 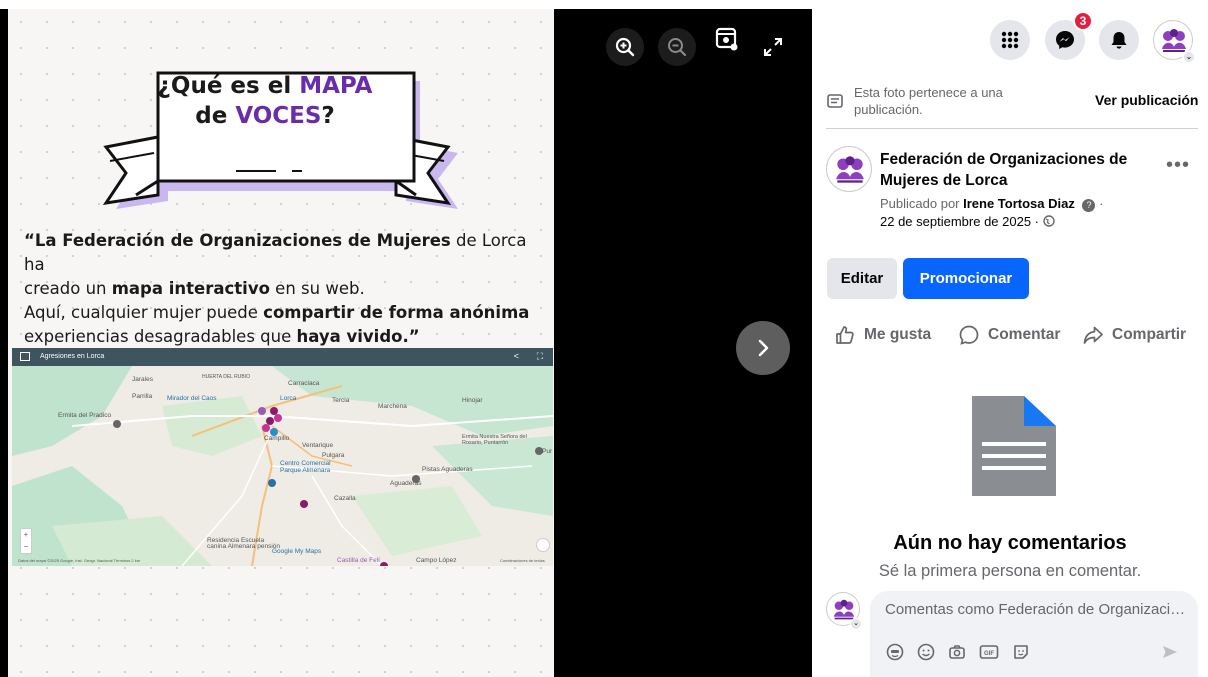 What do you see at coordinates (1065, 40) in the screenshot?
I see `messenger-icon` at bounding box center [1065, 40].